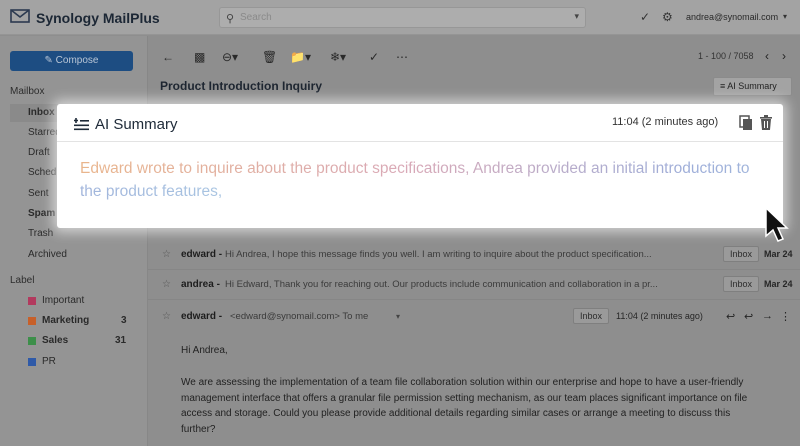  Describe the element at coordinates (77, 60) in the screenshot. I see `compose-label: Compose` at that location.